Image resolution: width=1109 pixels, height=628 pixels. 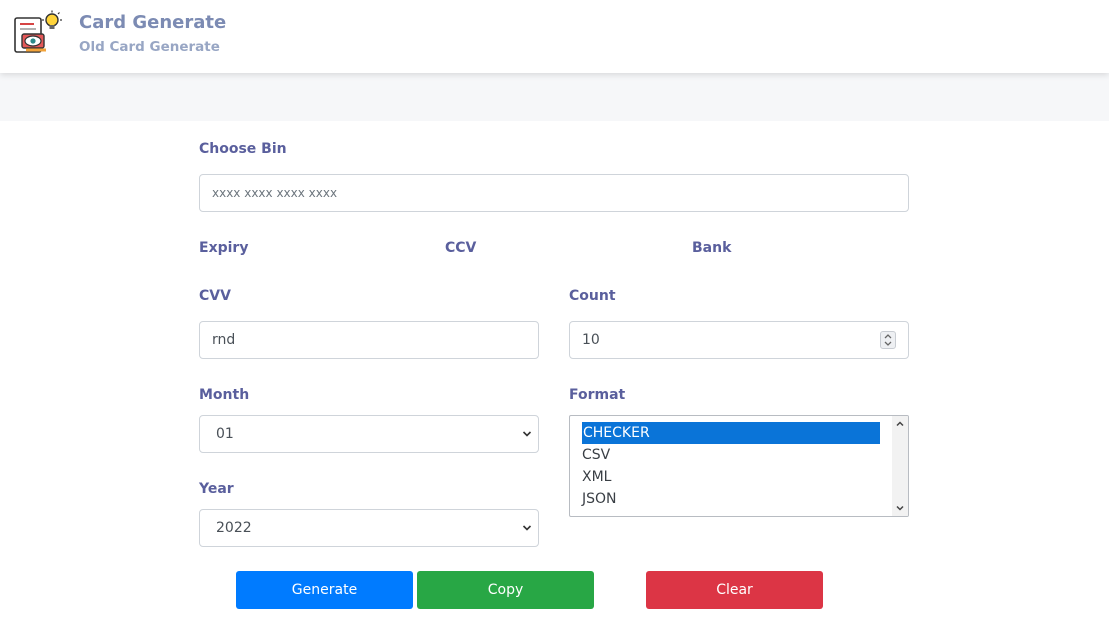 I want to click on top-header: Card Generate Old Card Generate, so click(x=554, y=36).